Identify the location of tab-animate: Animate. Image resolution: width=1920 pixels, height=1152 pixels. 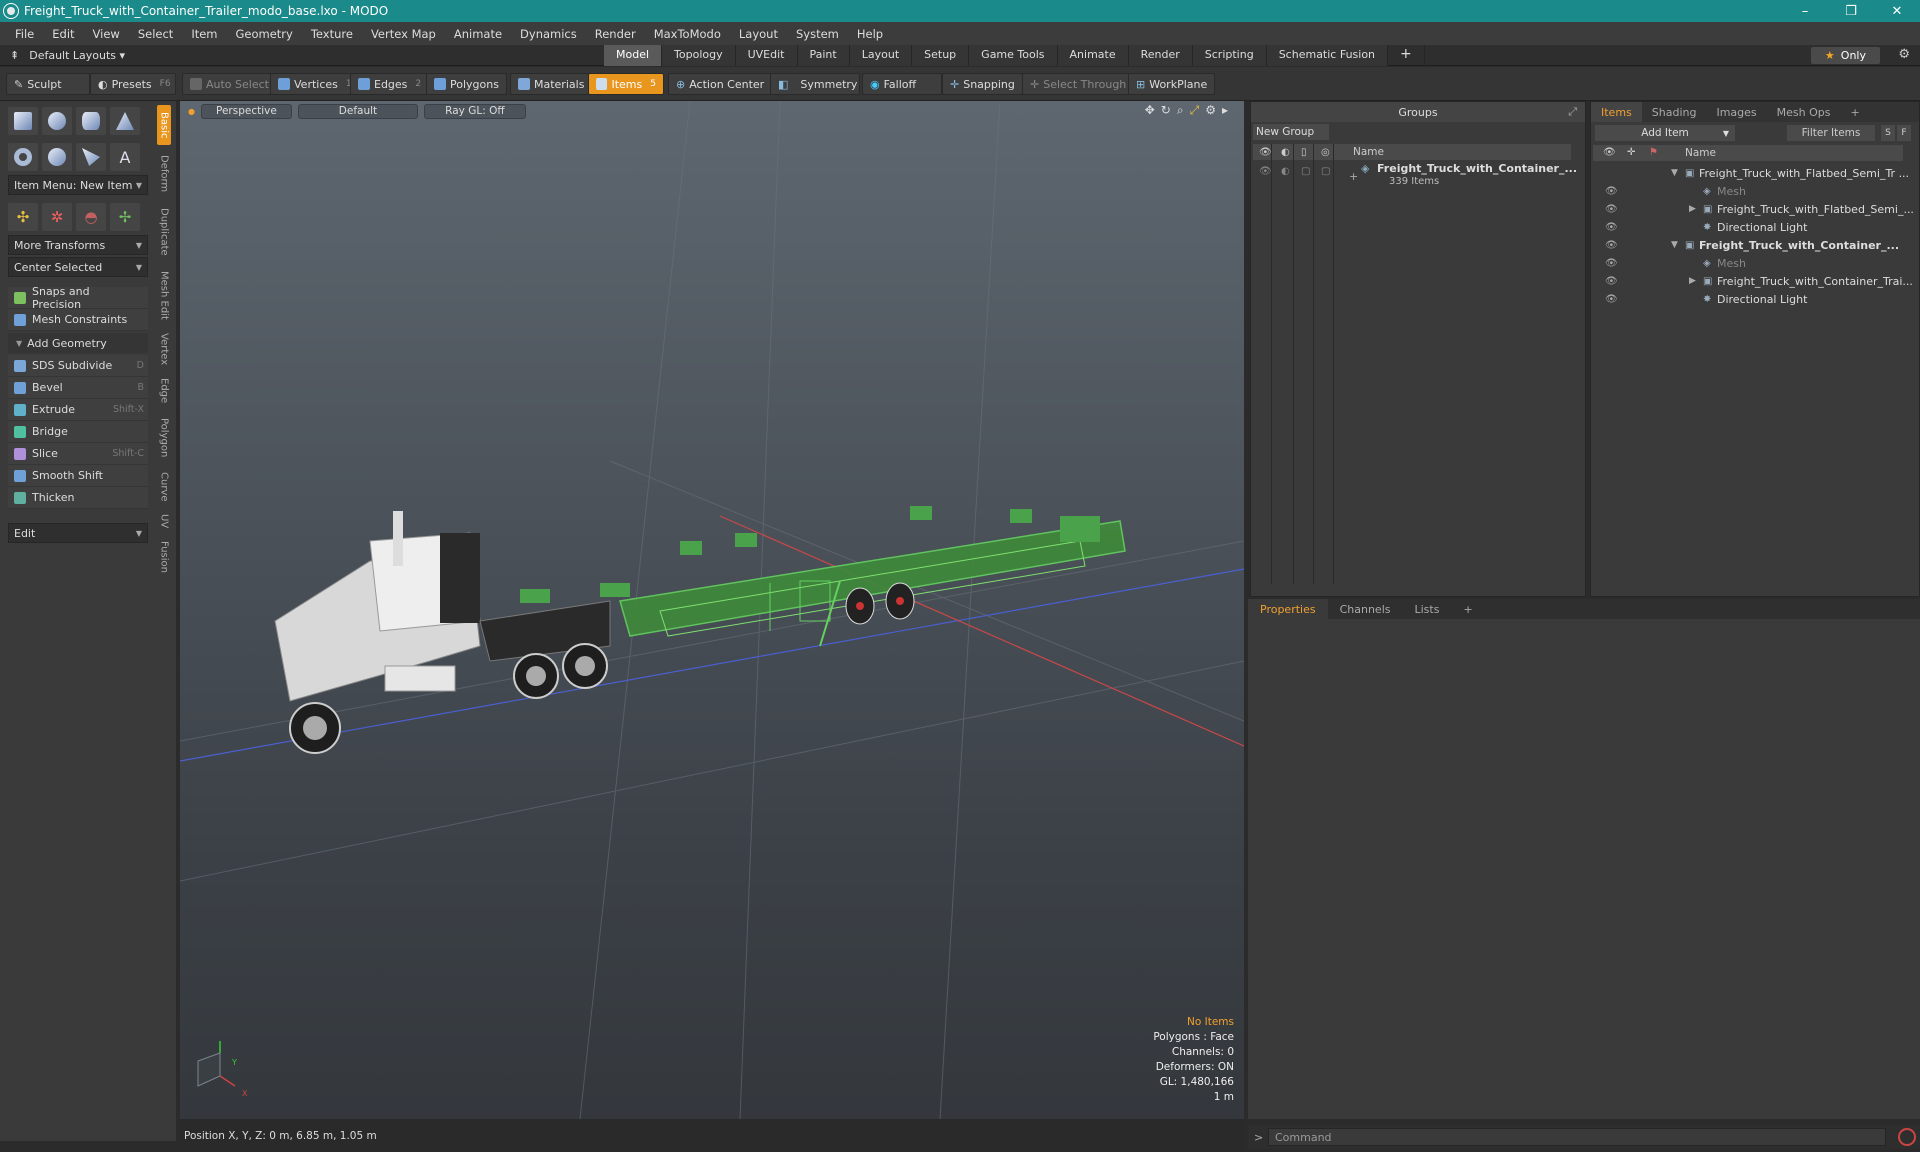
(1093, 55).